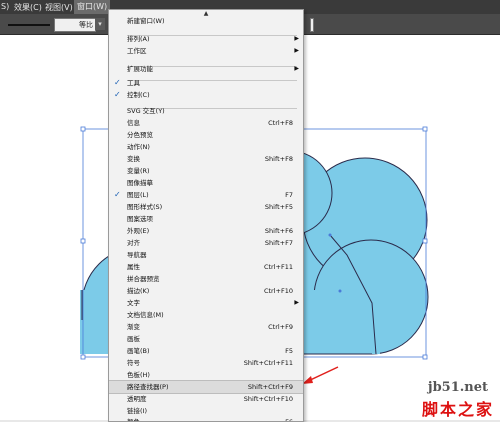 This screenshot has width=500, height=422. Describe the element at coordinates (457, 409) in the screenshot. I see `watermark-name: 脚本之家` at that location.